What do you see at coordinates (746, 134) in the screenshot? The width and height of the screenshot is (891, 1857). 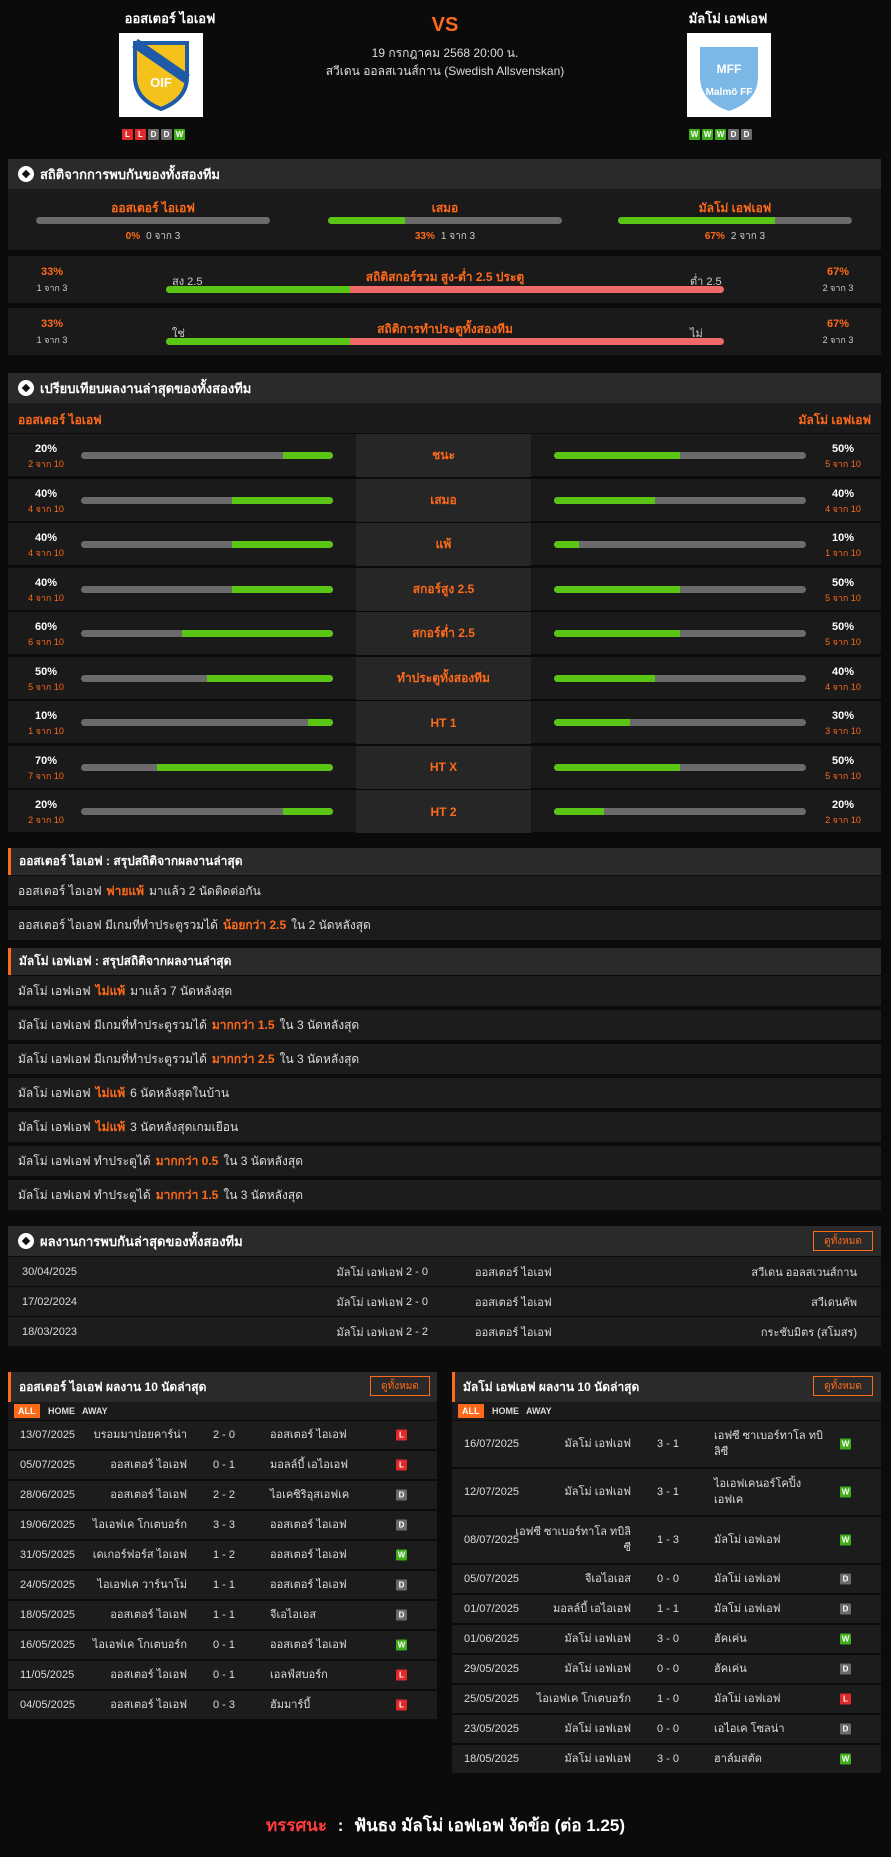 I see `form-badge: D` at bounding box center [746, 134].